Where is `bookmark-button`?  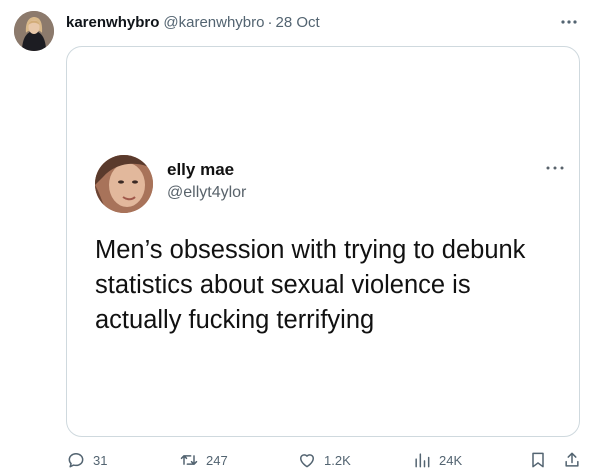
bookmark-button is located at coordinates (538, 460).